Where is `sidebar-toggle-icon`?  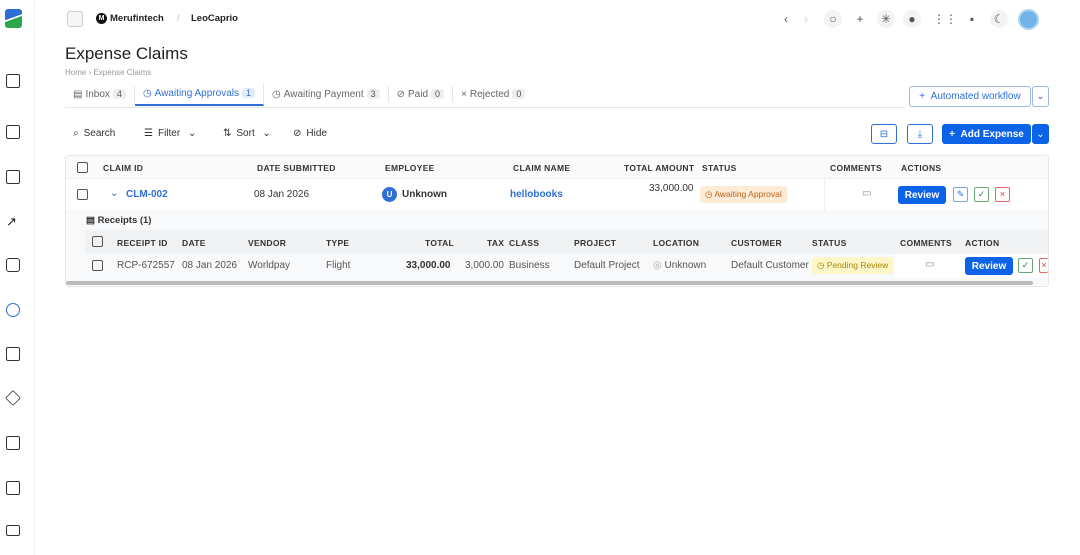 sidebar-toggle-icon is located at coordinates (75, 19).